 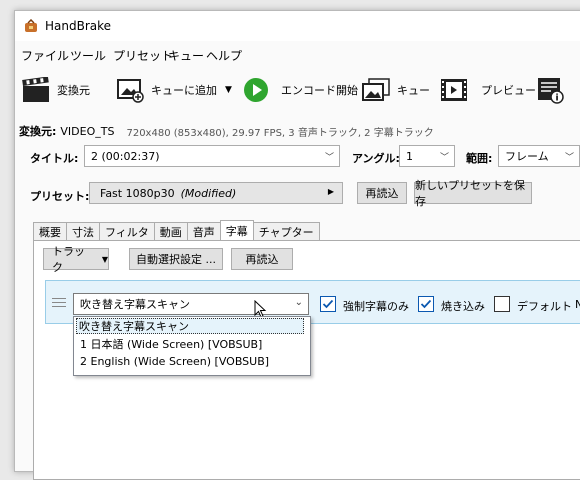 What do you see at coordinates (297, 26) in the screenshot?
I see `title-bar: HandBrake` at bounding box center [297, 26].